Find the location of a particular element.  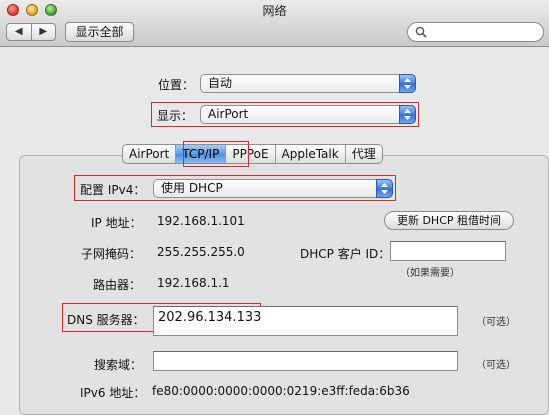

dhcp-client-id-hint: （如果需要） is located at coordinates (430, 273).